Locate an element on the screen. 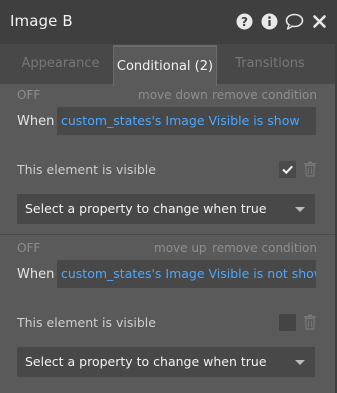  tab-bar: Appearance Conditional (2) Transitions is located at coordinates (167, 65).